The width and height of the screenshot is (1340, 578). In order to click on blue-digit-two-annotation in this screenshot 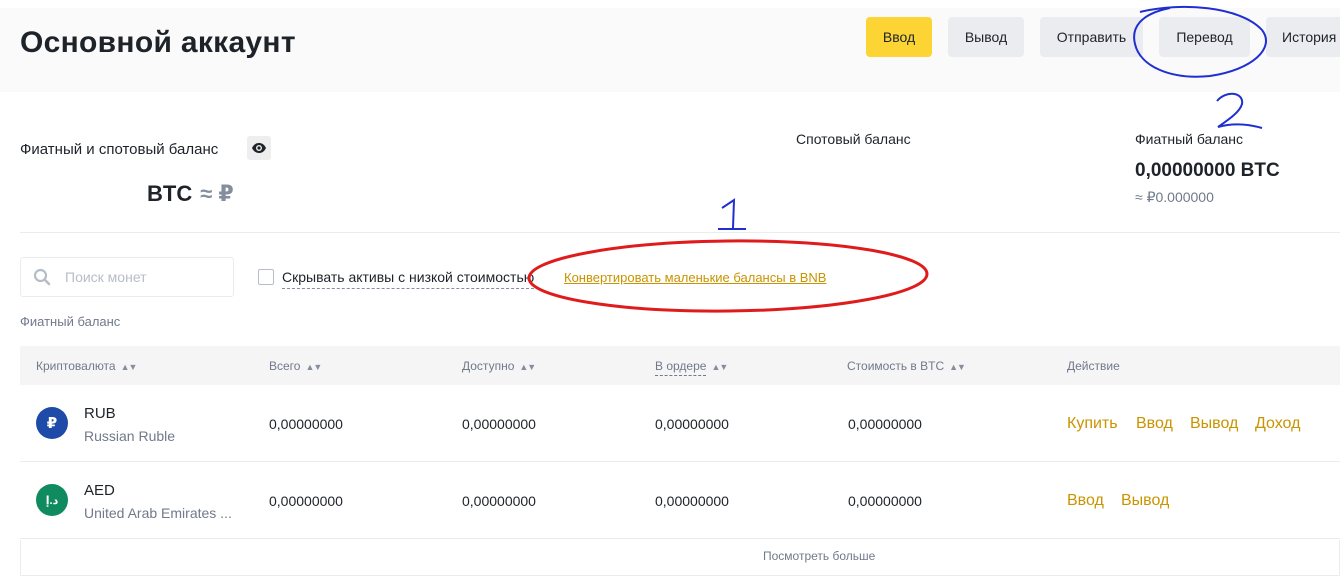, I will do `click(1239, 110)`.